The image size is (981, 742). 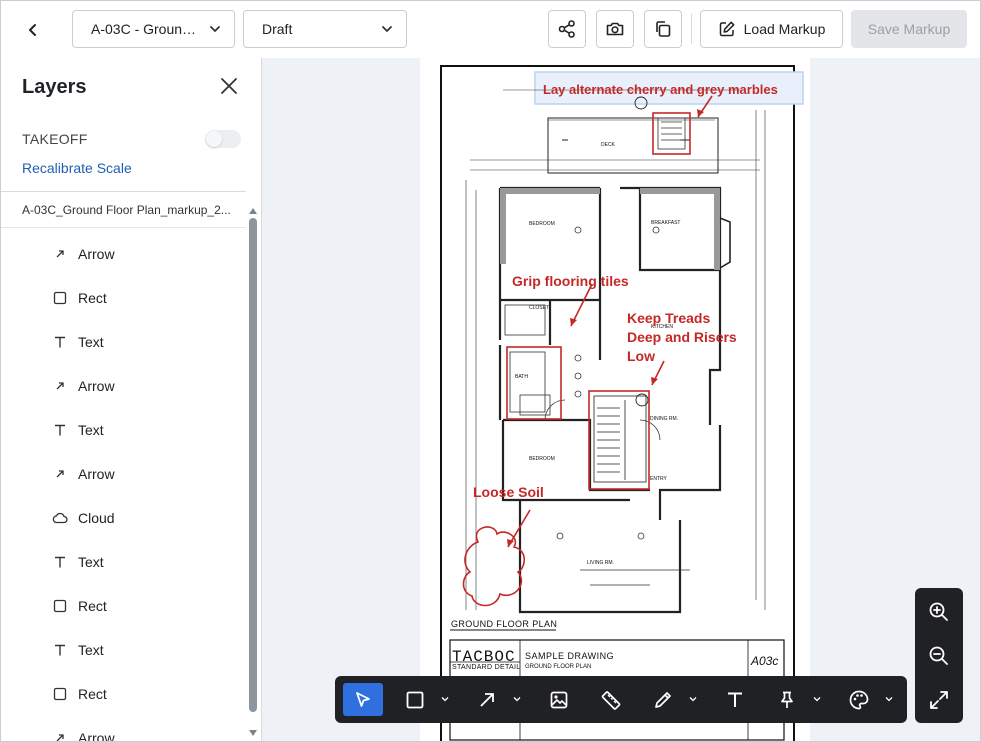 I want to click on share-button, so click(x=567, y=29).